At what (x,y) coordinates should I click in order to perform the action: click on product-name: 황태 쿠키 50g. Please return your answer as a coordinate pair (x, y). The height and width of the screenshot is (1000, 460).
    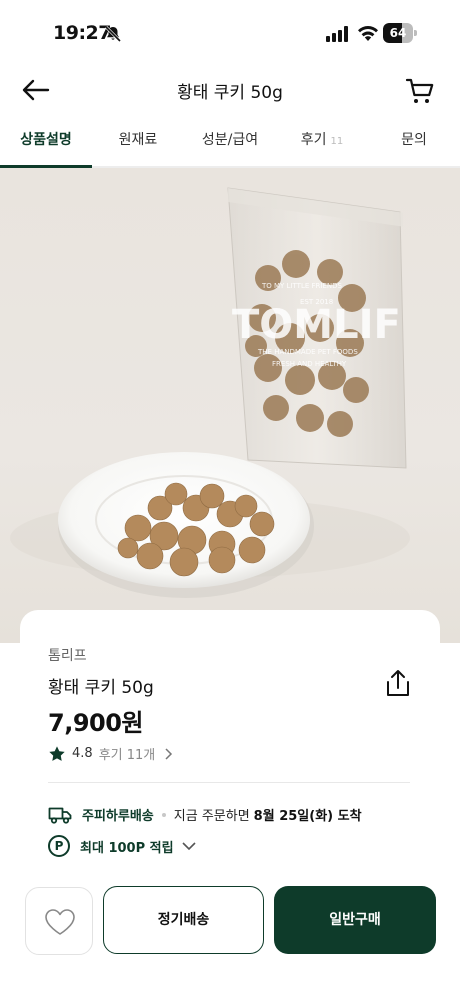
    Looking at the image, I should click on (101, 688).